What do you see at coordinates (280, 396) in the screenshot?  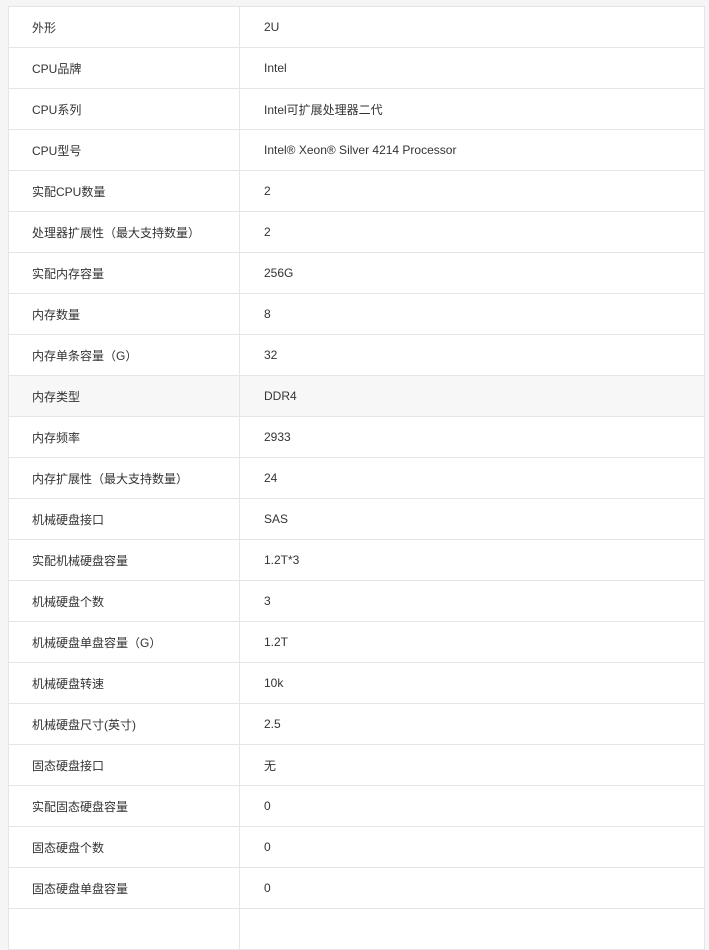 I see `spec-value: DDR4` at bounding box center [280, 396].